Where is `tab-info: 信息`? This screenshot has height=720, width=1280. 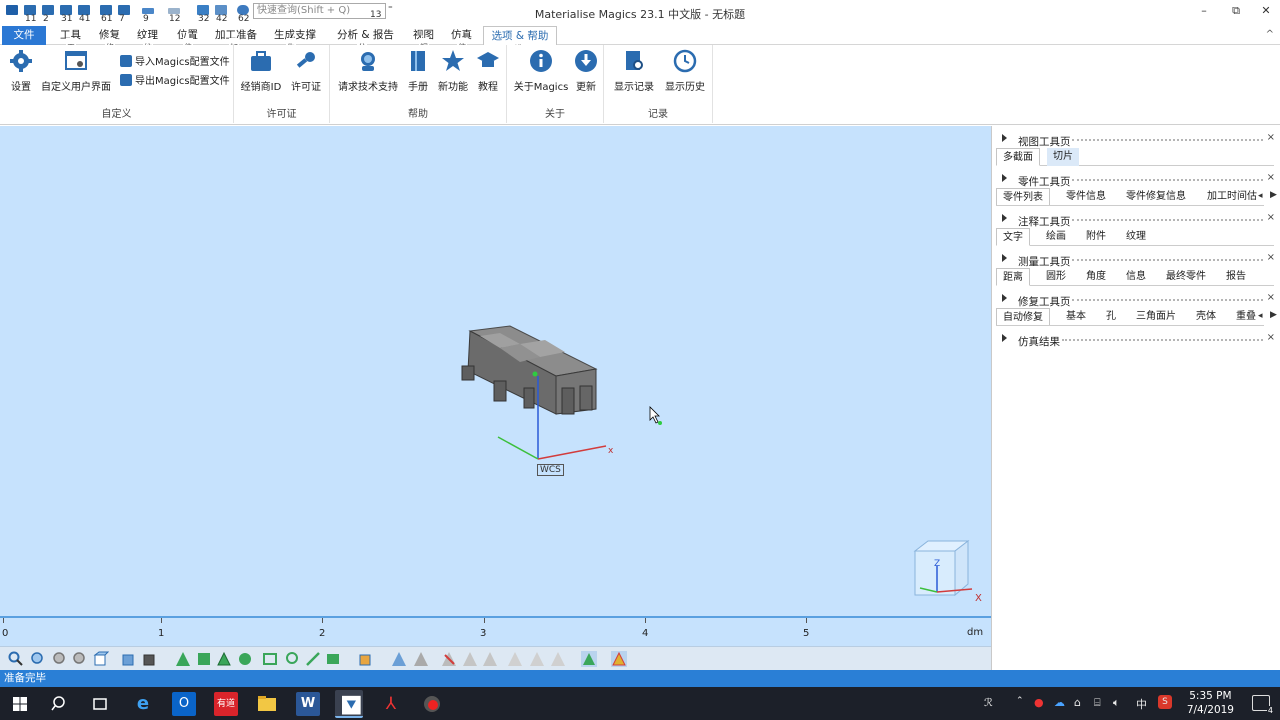 tab-info: 信息 is located at coordinates (1136, 277).